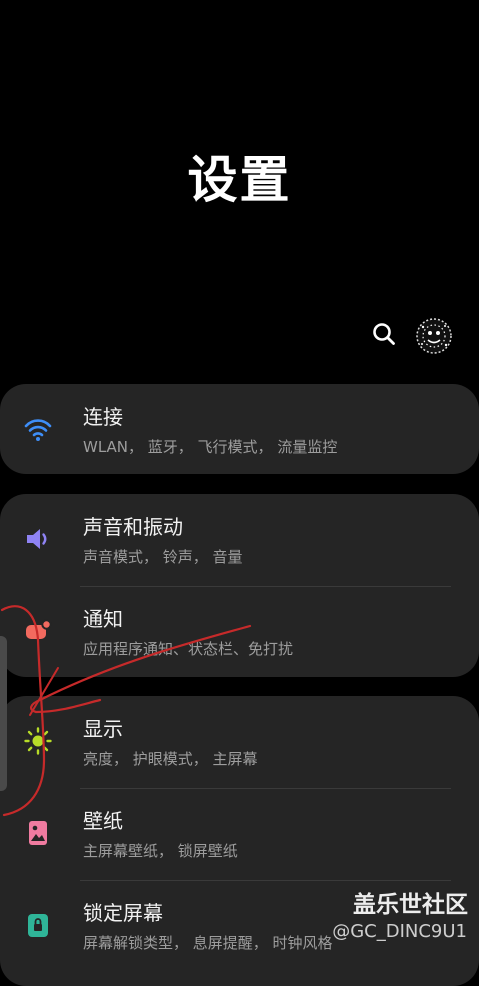 Image resolution: width=479 pixels, height=986 pixels. Describe the element at coordinates (163, 557) in the screenshot. I see `settings-item-subtitle: 声音模式， 铃声， 音量` at that location.